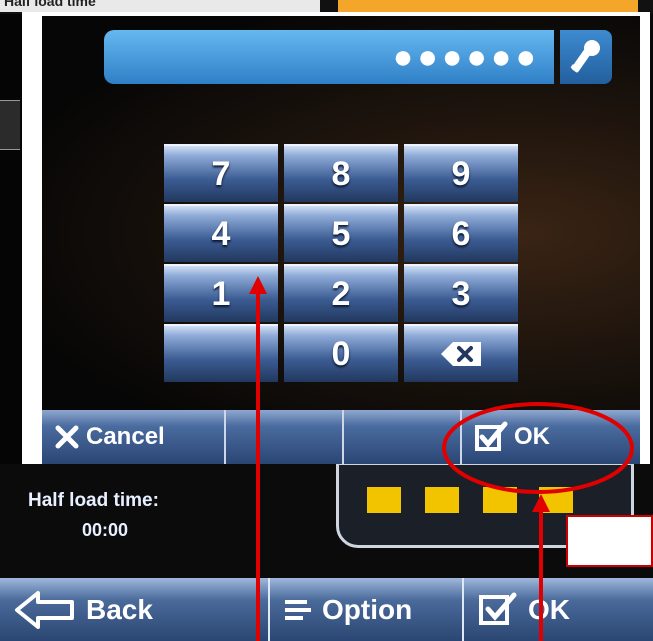 The image size is (653, 641). I want to click on keypad-key-2: 2, so click(341, 293).